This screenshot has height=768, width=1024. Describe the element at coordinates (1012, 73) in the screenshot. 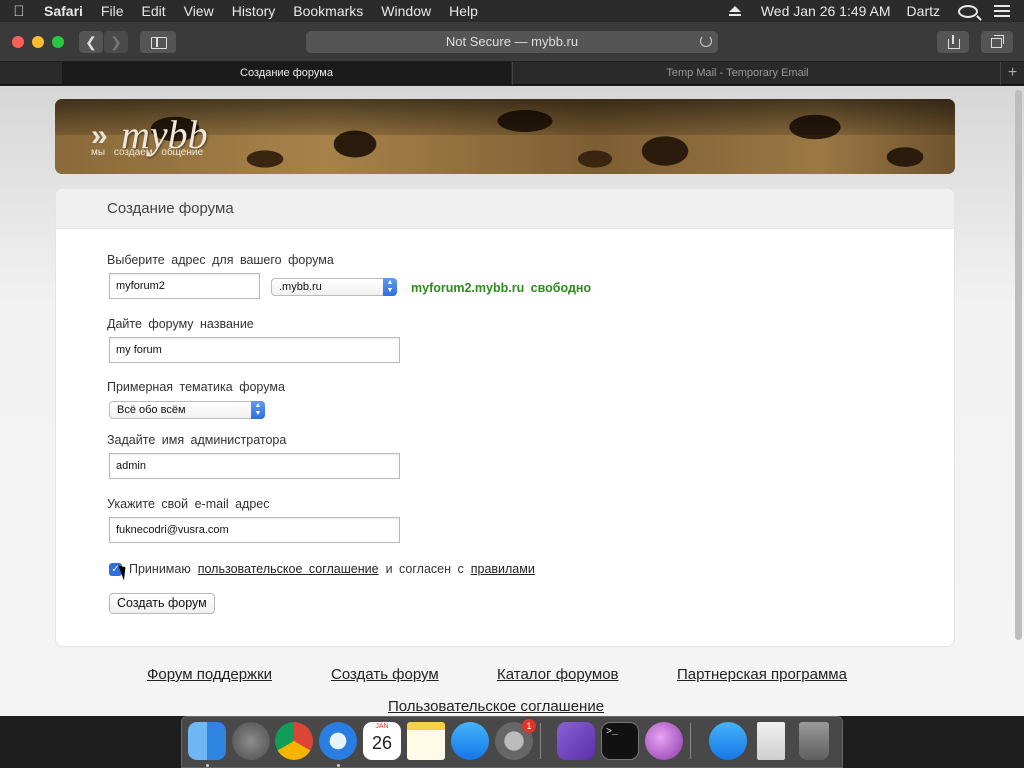

I see `new-tab-button: +` at that location.